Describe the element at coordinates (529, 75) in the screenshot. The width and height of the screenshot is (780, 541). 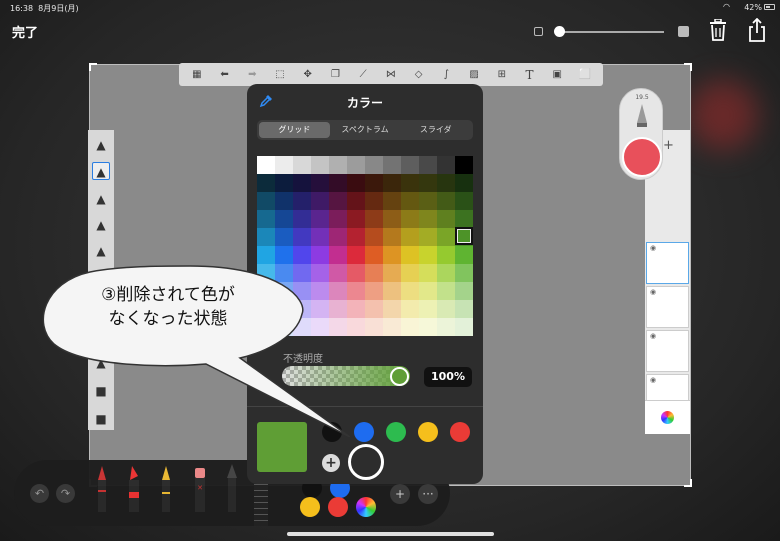
I see `text-icon: T` at that location.